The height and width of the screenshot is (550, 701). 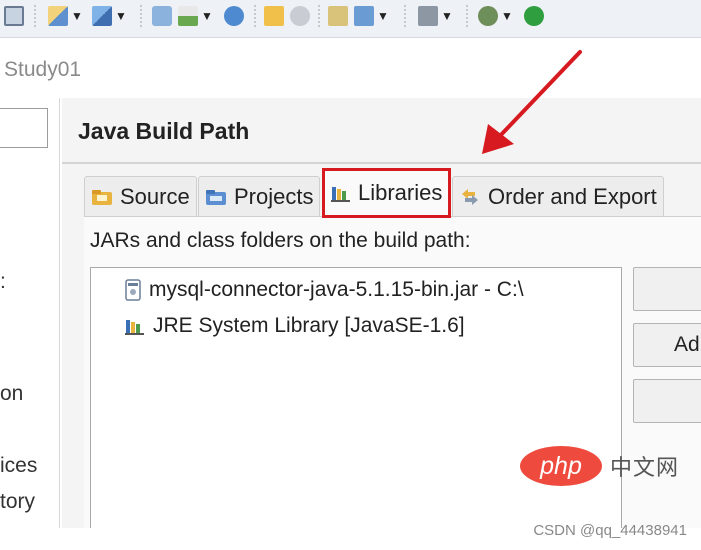 I want to click on add-variable-button, so click(x=667, y=401).